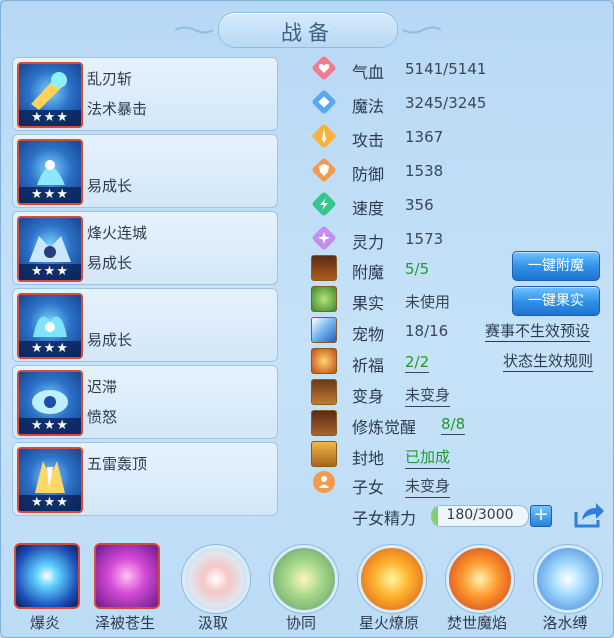  What do you see at coordinates (324, 392) in the screenshot?
I see `transform-icon` at bounding box center [324, 392].